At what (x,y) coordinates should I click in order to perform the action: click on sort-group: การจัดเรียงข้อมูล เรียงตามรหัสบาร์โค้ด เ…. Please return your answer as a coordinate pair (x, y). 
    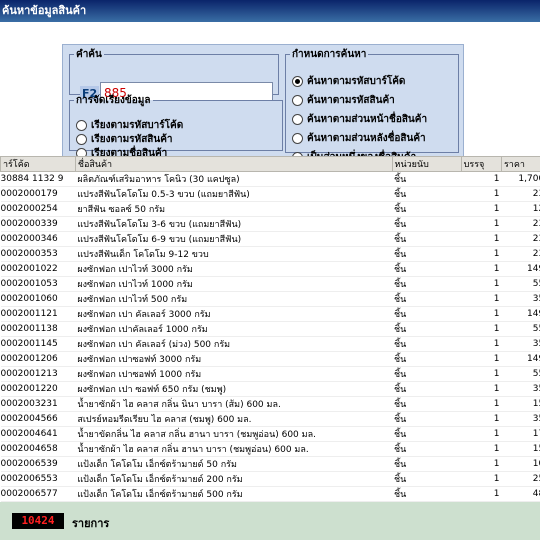
    Looking at the image, I should click on (176, 126).